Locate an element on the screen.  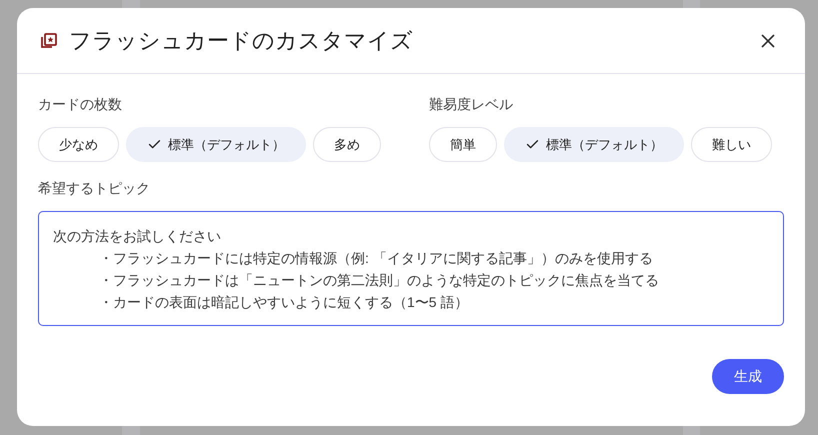
option-chip: 難しい is located at coordinates (731, 144).